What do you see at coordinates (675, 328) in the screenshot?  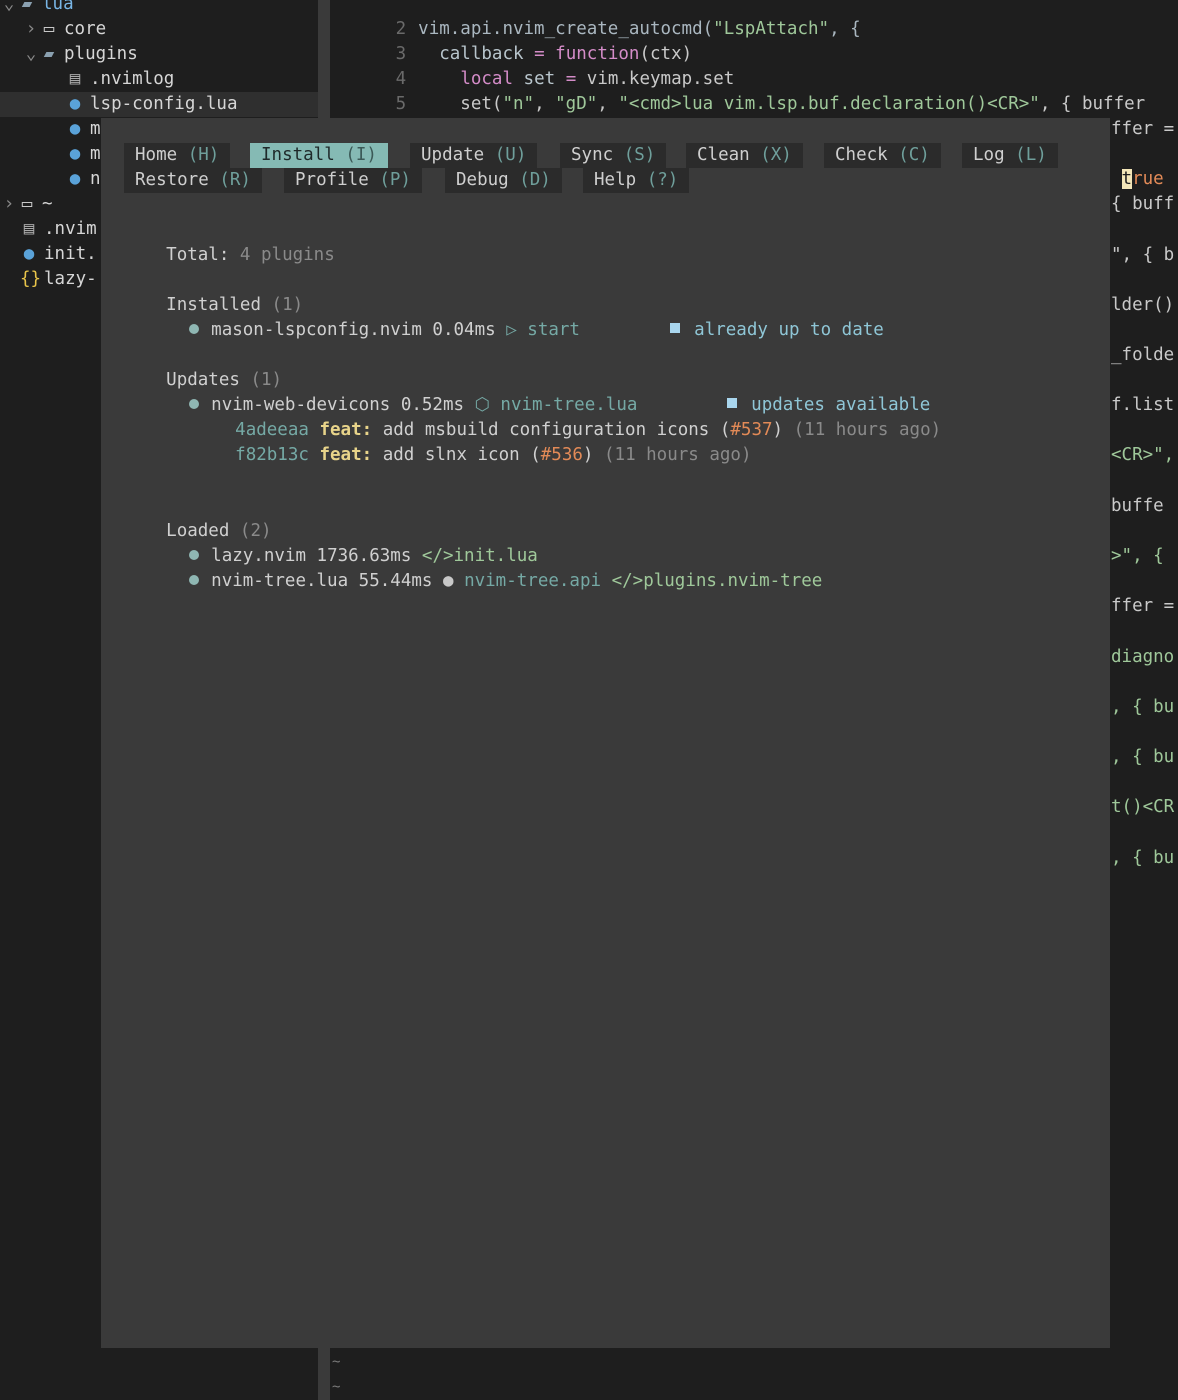 I see `square-icon` at bounding box center [675, 328].